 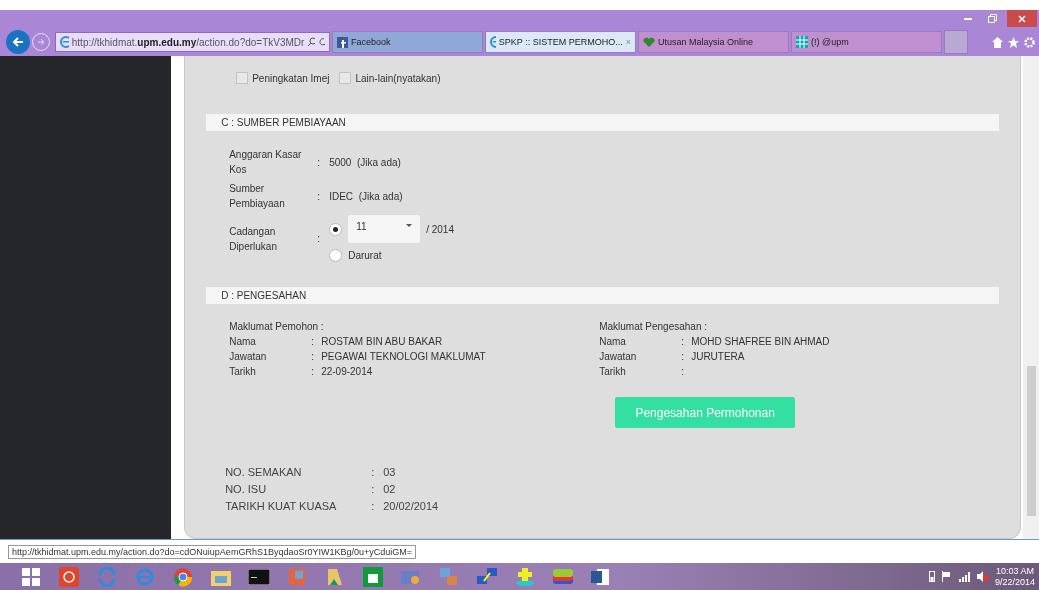 What do you see at coordinates (366, 196) in the screenshot?
I see `field-value: IDEC (Jika ada)` at bounding box center [366, 196].